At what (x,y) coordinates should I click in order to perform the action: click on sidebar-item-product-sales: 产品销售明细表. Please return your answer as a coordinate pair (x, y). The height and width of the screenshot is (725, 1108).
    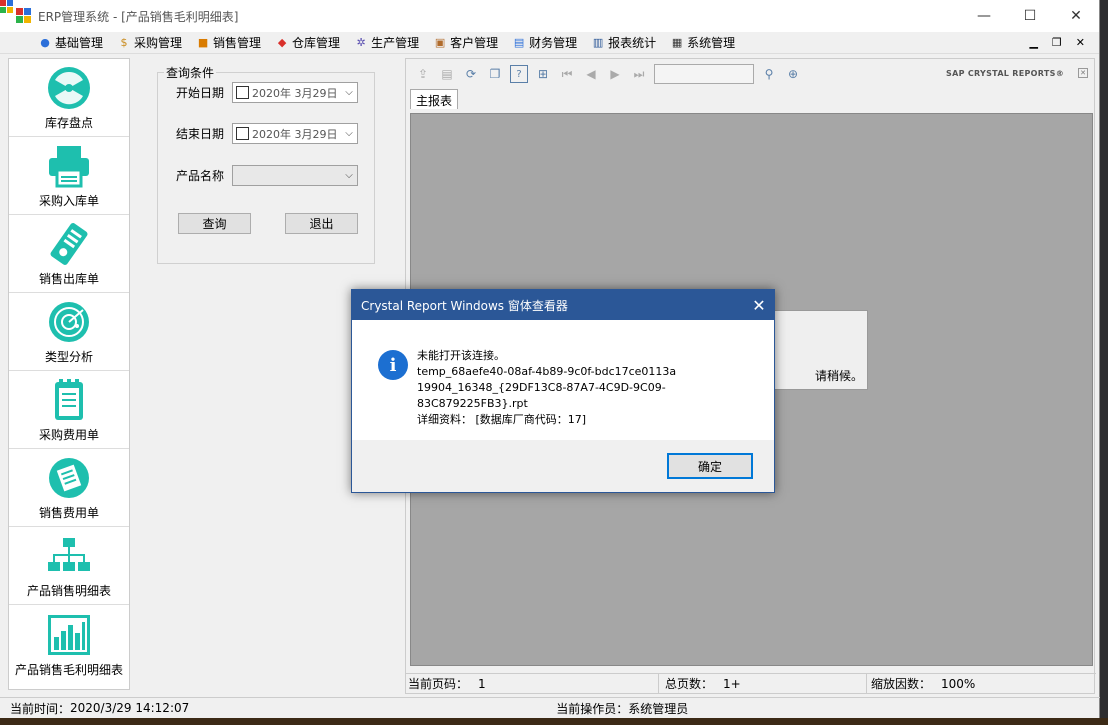
    Looking at the image, I should click on (69, 566).